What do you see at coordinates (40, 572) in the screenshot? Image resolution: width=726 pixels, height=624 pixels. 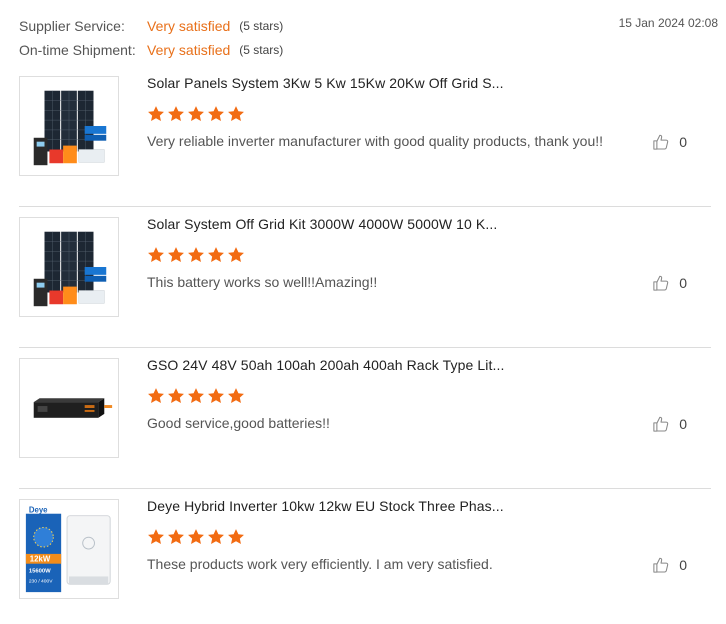 I see `svg-text: 15600W` at bounding box center [40, 572].